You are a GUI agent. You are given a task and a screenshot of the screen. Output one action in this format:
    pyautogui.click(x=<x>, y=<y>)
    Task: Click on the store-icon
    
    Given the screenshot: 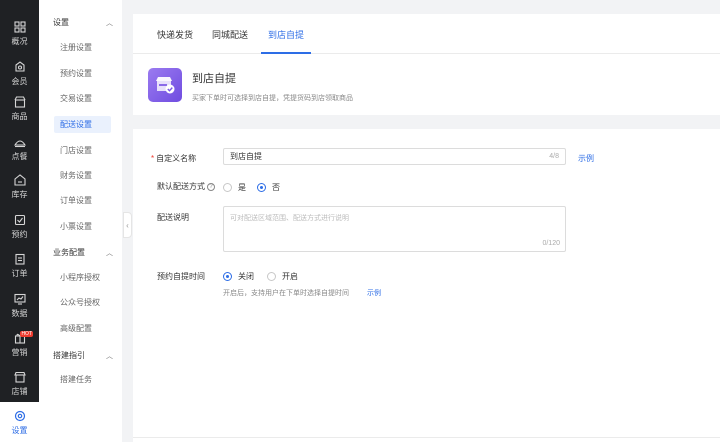 What is the action you would take?
    pyautogui.click(x=20, y=377)
    